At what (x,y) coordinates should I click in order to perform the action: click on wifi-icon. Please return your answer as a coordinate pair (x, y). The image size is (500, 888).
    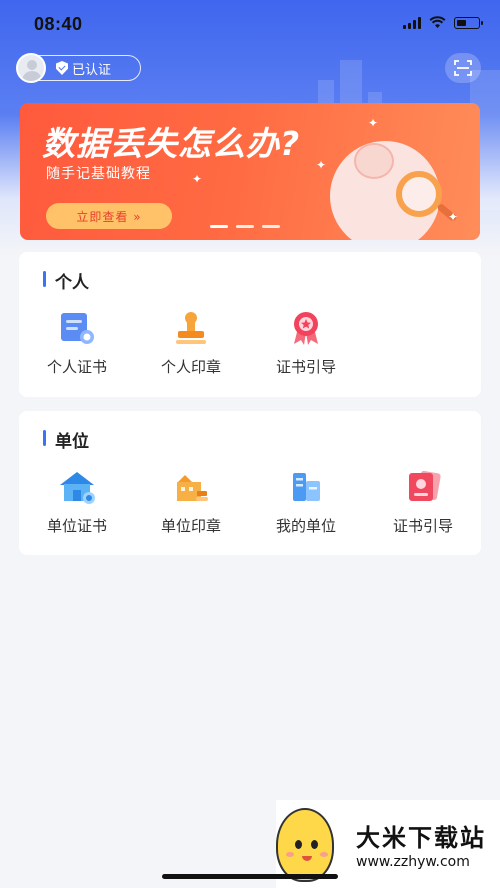
    Looking at the image, I should click on (437, 22).